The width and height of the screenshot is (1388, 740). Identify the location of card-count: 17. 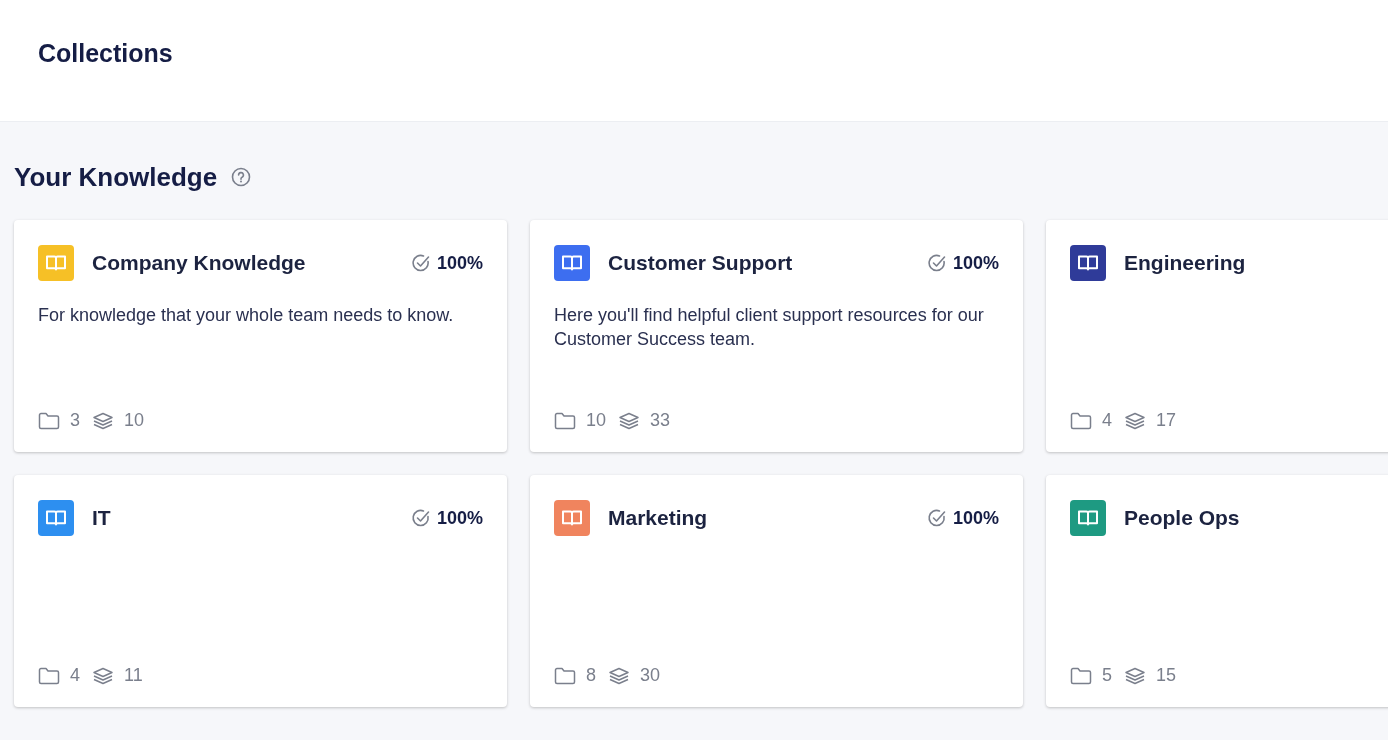
(1166, 420).